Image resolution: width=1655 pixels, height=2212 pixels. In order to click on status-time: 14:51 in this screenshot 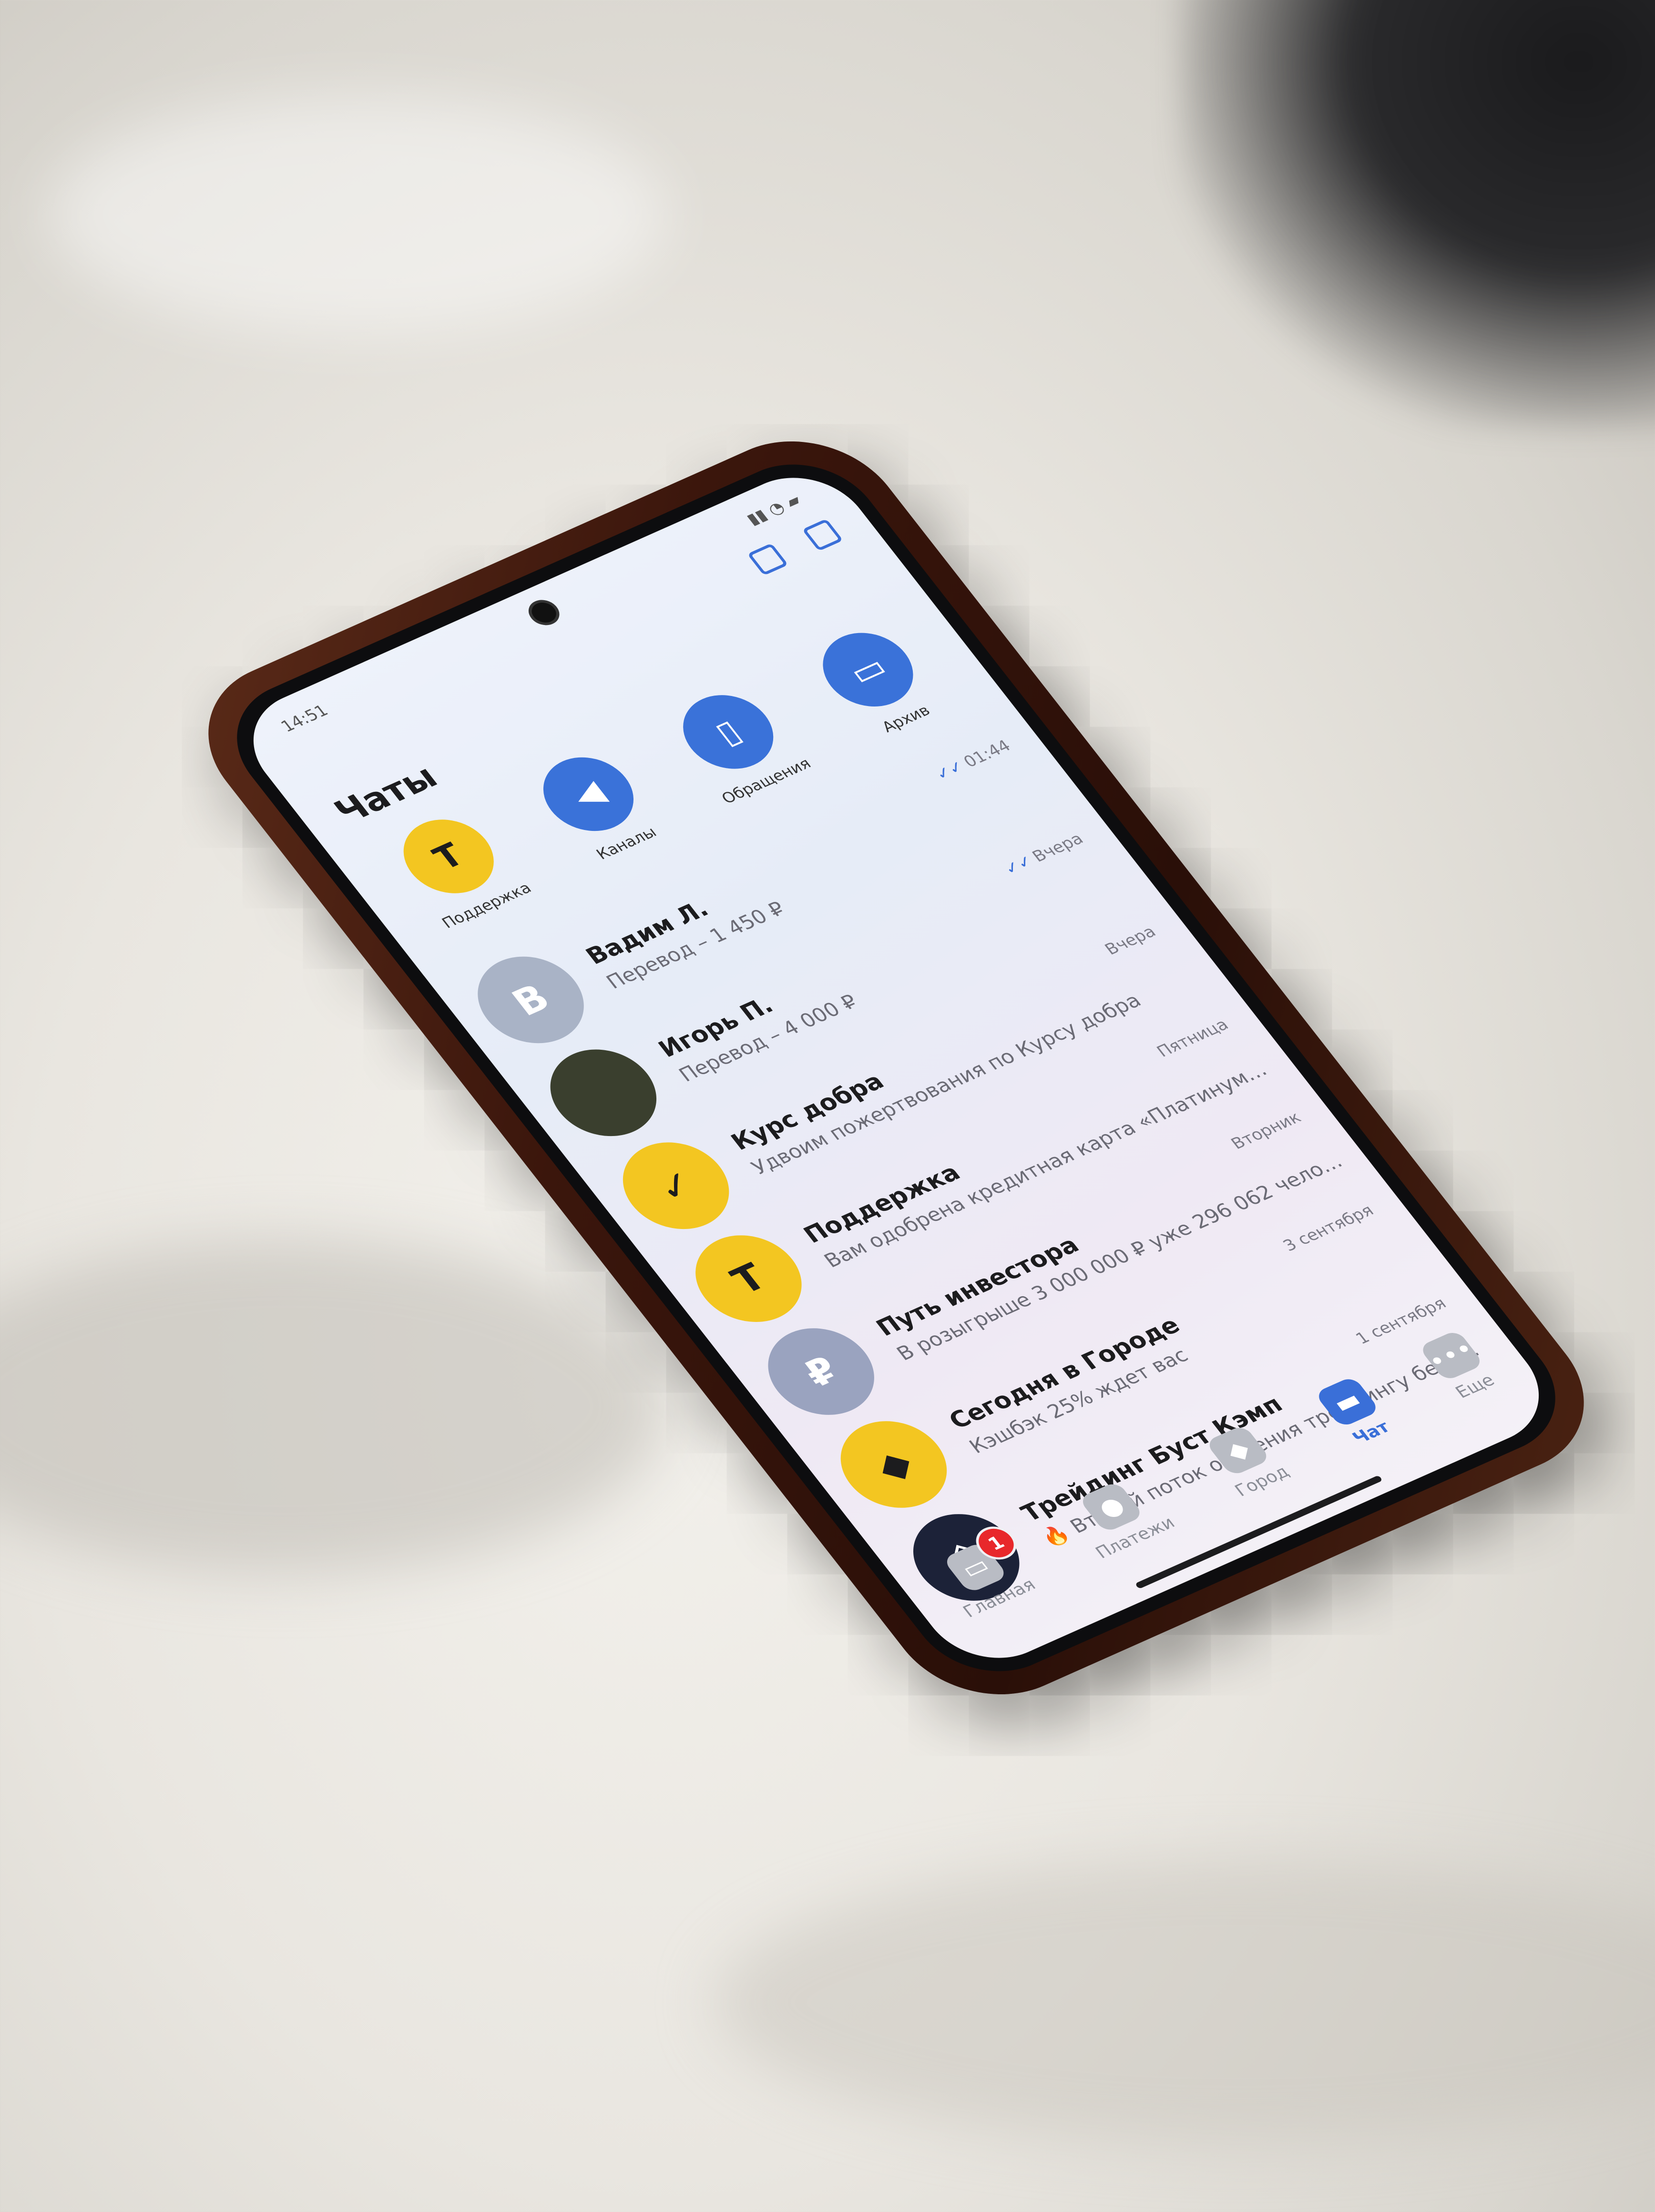, I will do `click(304, 718)`.